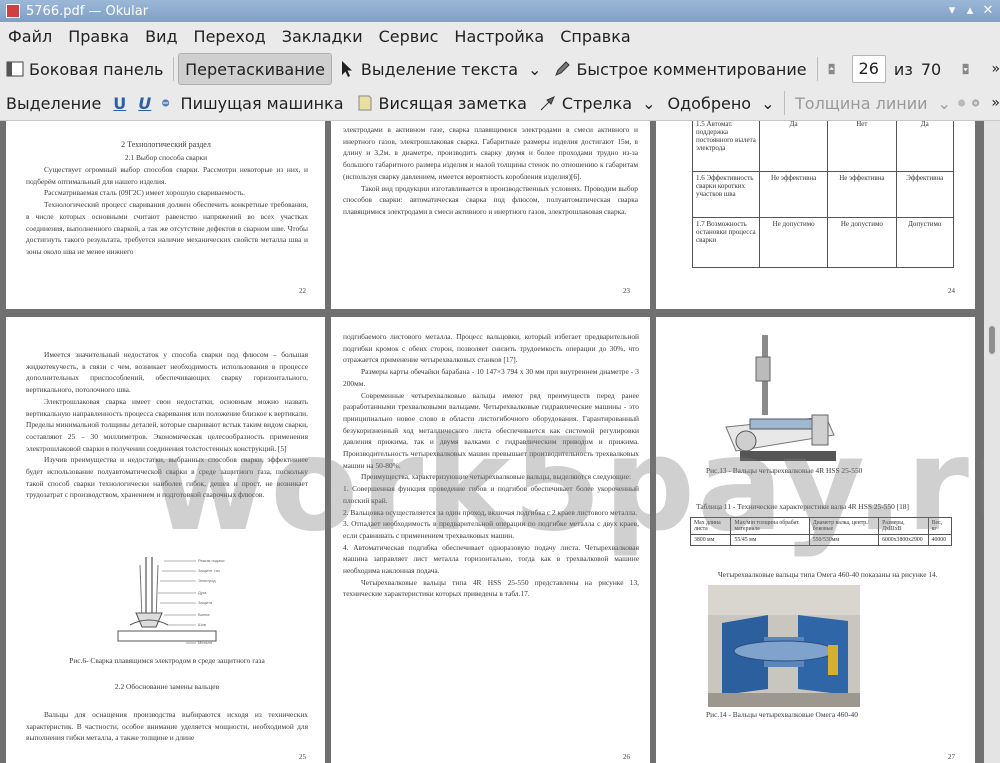  I want to click on svg-text: Защита, so click(205, 602).